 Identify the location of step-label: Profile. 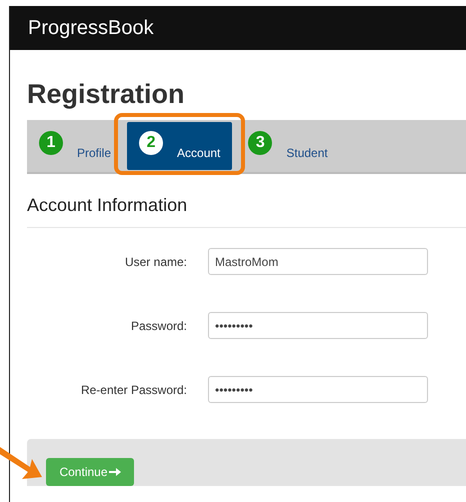
(94, 153).